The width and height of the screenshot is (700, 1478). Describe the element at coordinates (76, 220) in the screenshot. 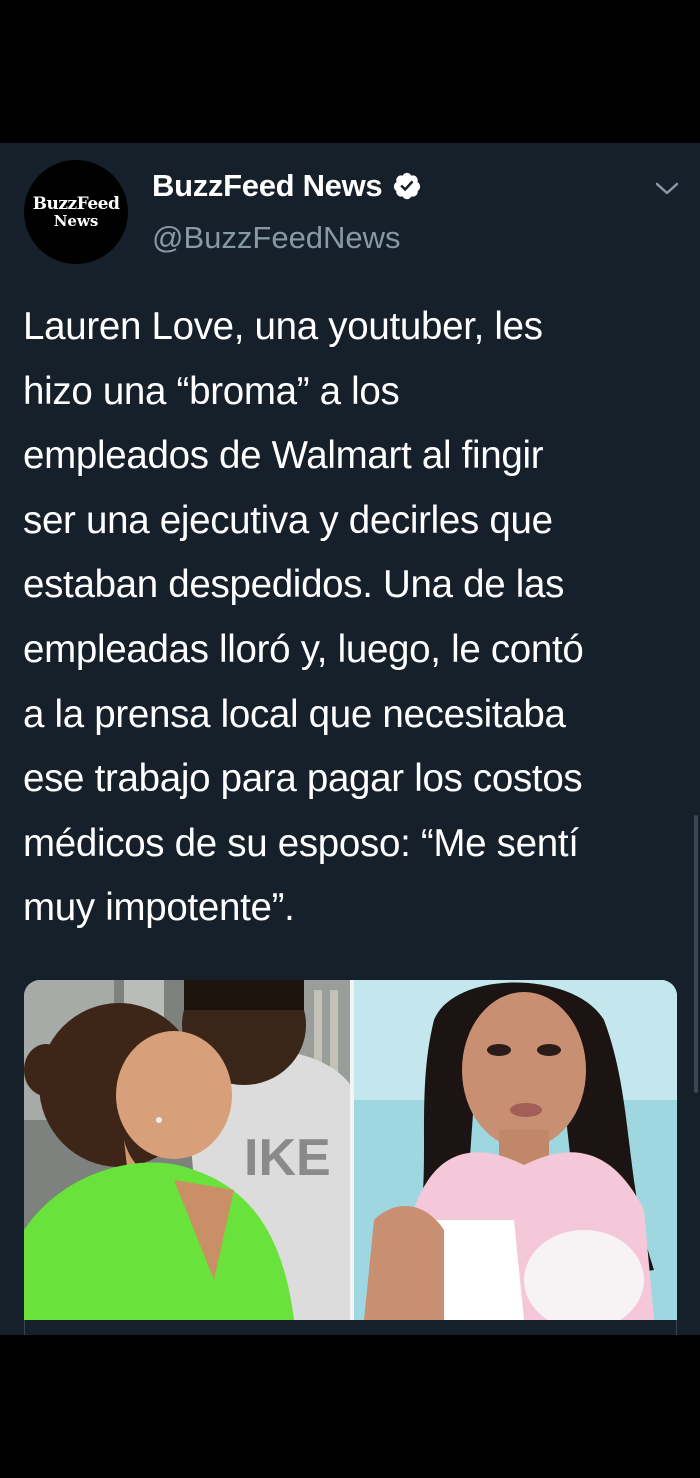

I see `avatar-logo-subtext: News` at that location.